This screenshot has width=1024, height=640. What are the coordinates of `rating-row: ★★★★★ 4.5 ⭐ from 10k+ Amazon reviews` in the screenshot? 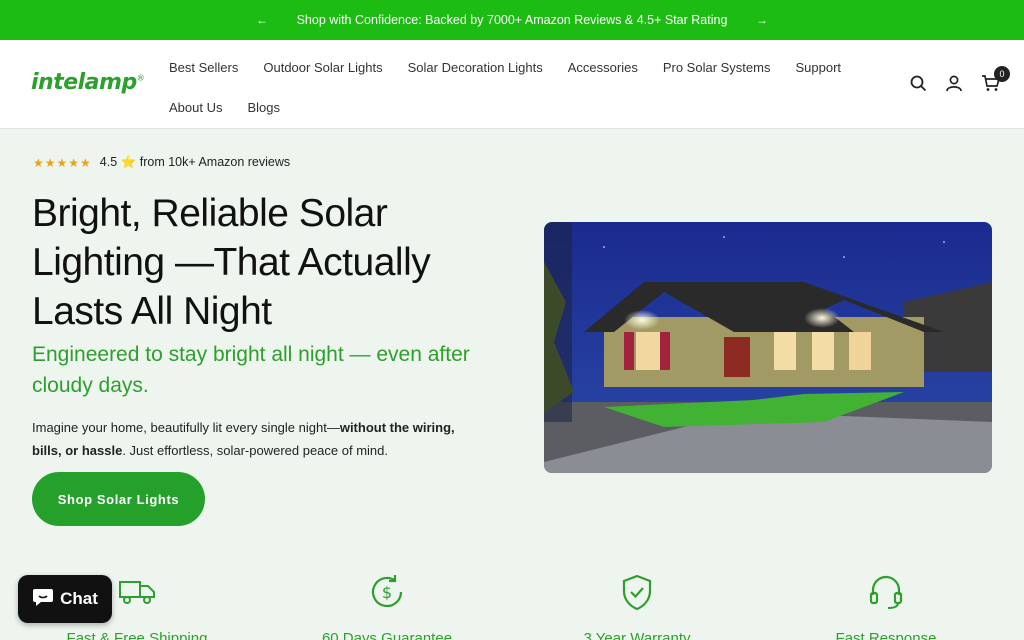 It's located at (161, 162).